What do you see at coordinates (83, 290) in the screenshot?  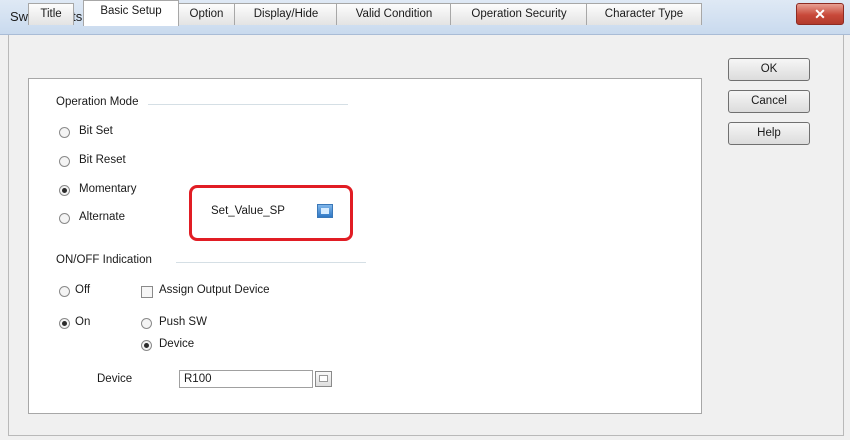 I see `radio-off-label: Off` at bounding box center [83, 290].